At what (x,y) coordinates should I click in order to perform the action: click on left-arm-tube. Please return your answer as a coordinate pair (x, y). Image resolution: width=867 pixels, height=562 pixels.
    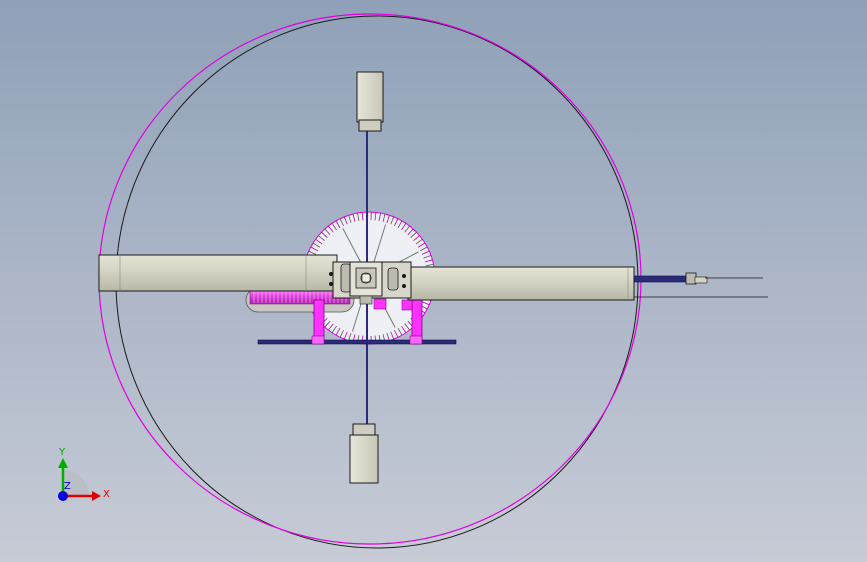
    Looking at the image, I should click on (218, 273).